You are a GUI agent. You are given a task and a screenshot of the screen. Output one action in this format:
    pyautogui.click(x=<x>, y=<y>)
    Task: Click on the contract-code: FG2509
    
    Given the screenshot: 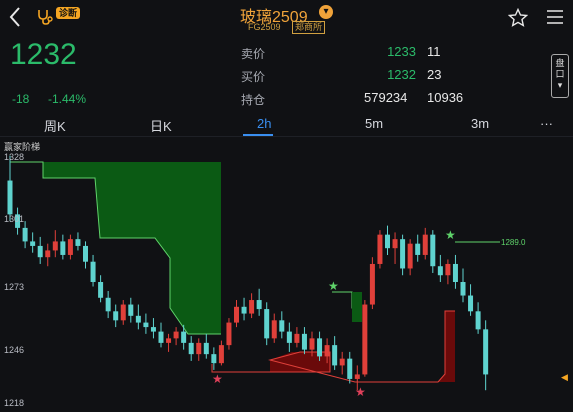 What is the action you would take?
    pyautogui.click(x=264, y=27)
    